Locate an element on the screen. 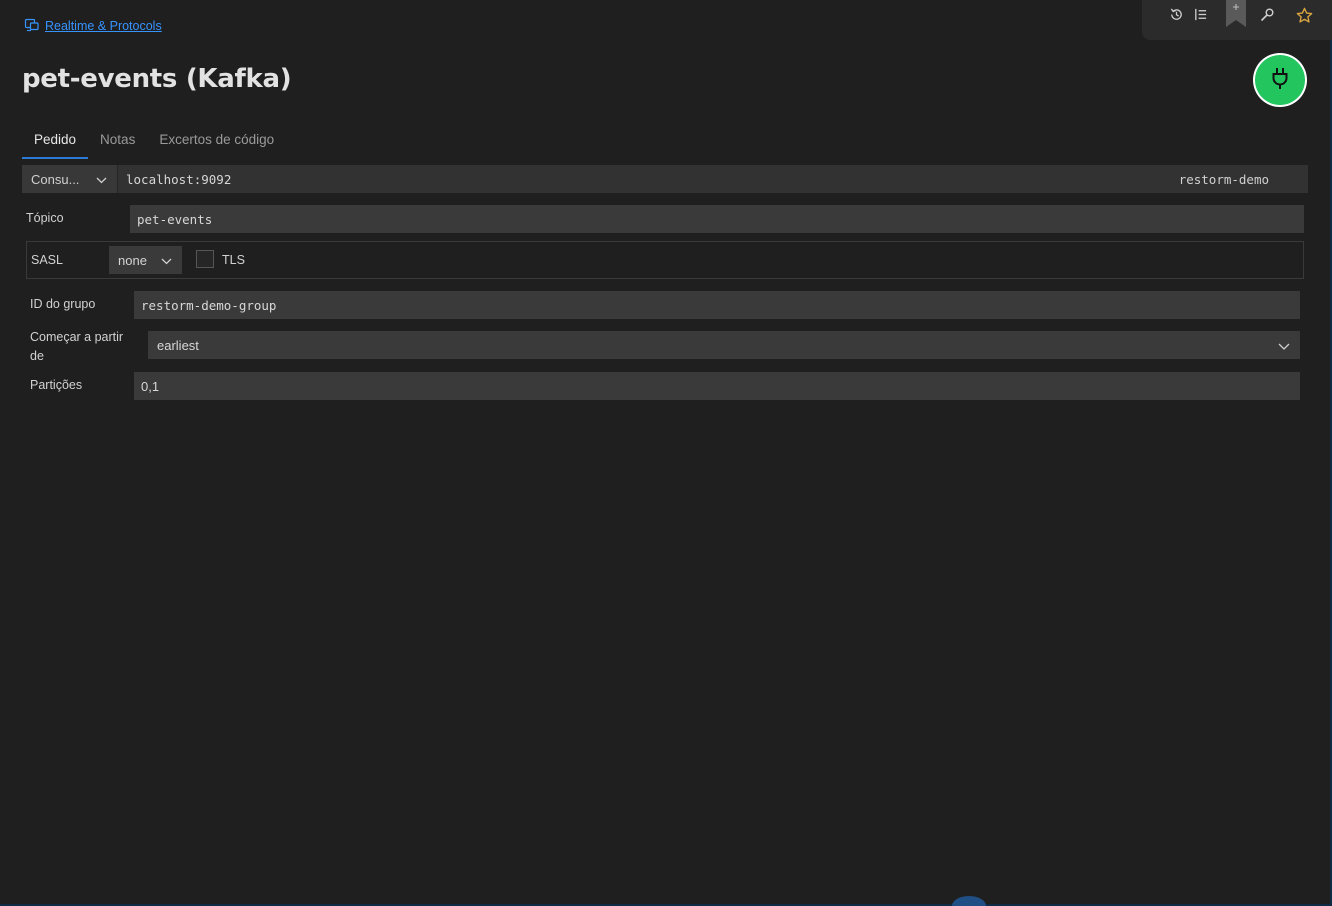  sasl-label: SASL is located at coordinates (47, 260).